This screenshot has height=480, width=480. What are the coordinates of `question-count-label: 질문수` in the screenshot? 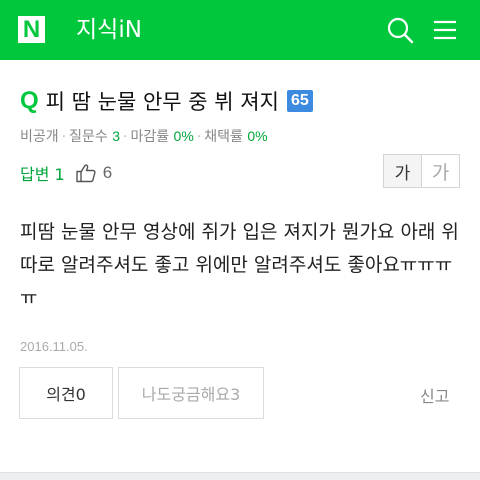 It's located at (88, 137).